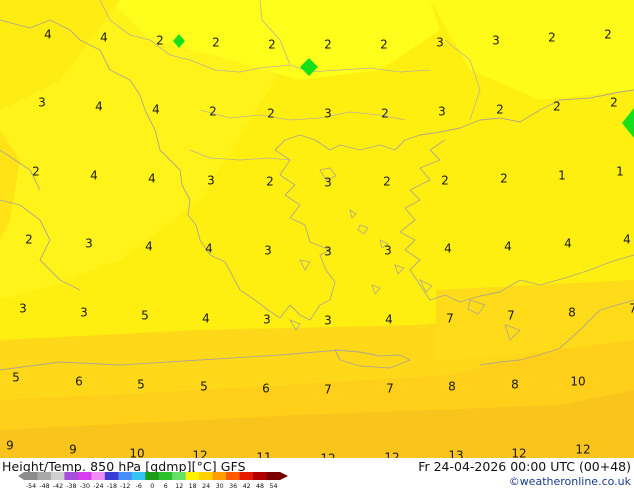  Describe the element at coordinates (570, 481) in the screenshot. I see `site-credit: ©weatheronline.co.uk` at that location.